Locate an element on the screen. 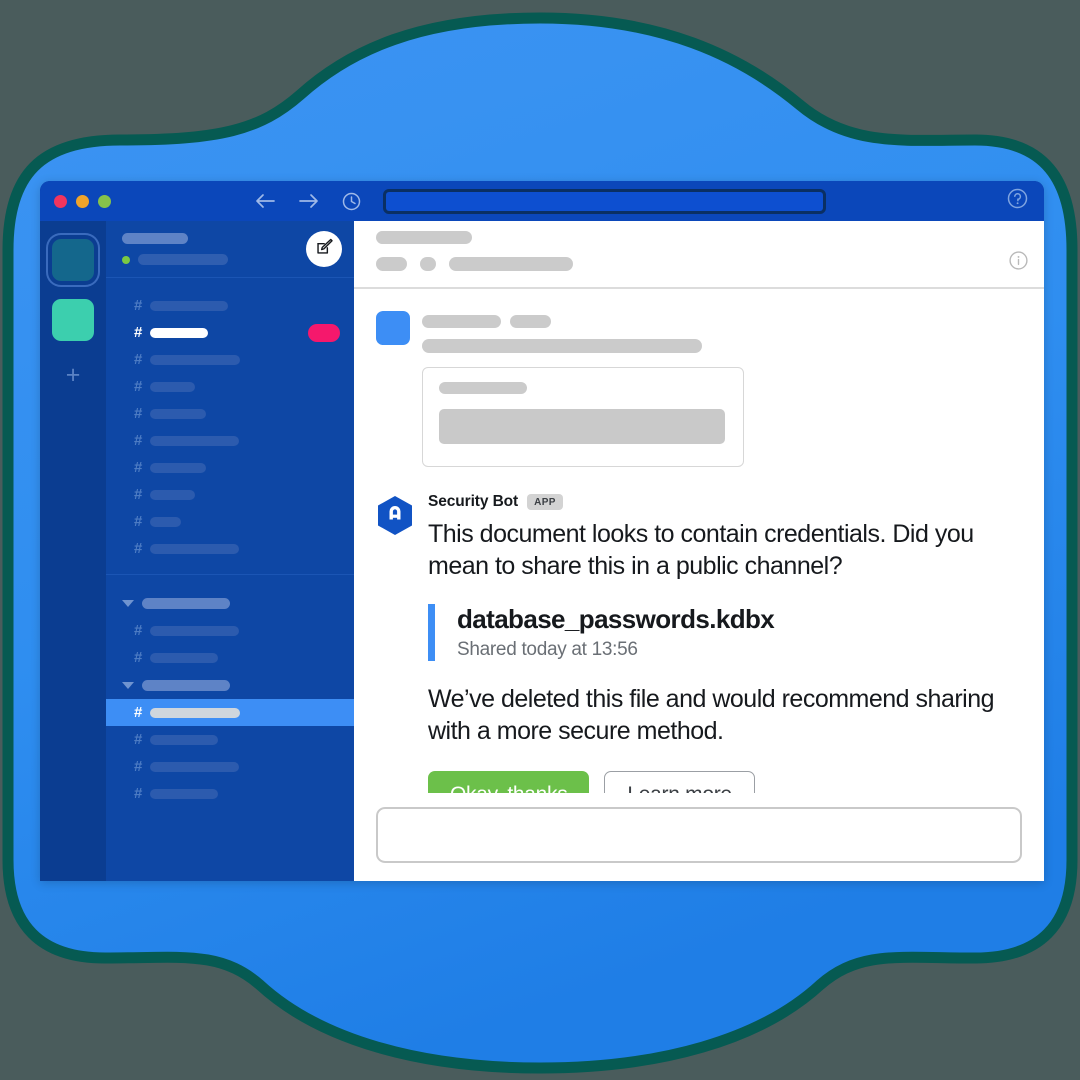 The height and width of the screenshot is (1080, 1080). bot-message-actions: Okay, thanks Learn more is located at coordinates (725, 782).